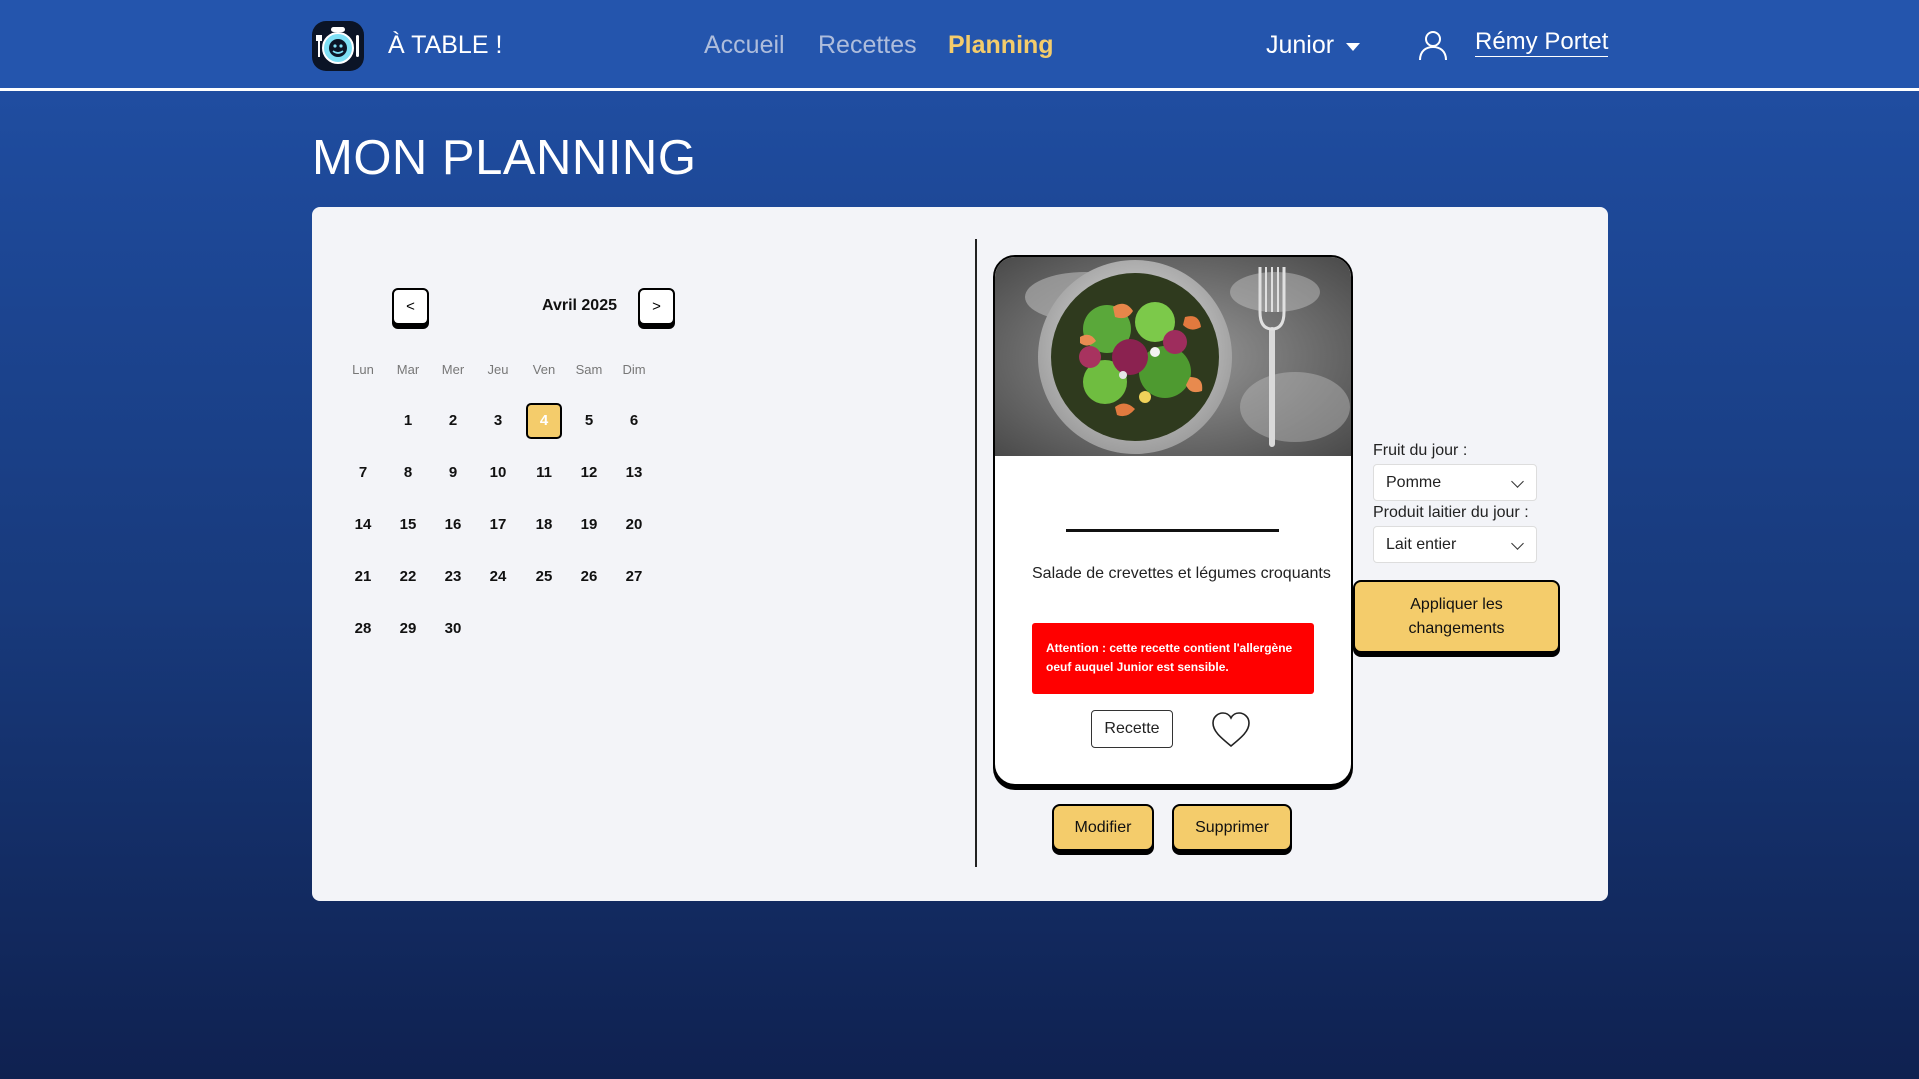 The width and height of the screenshot is (1919, 1079). I want to click on plate-logo-icon, so click(337, 45).